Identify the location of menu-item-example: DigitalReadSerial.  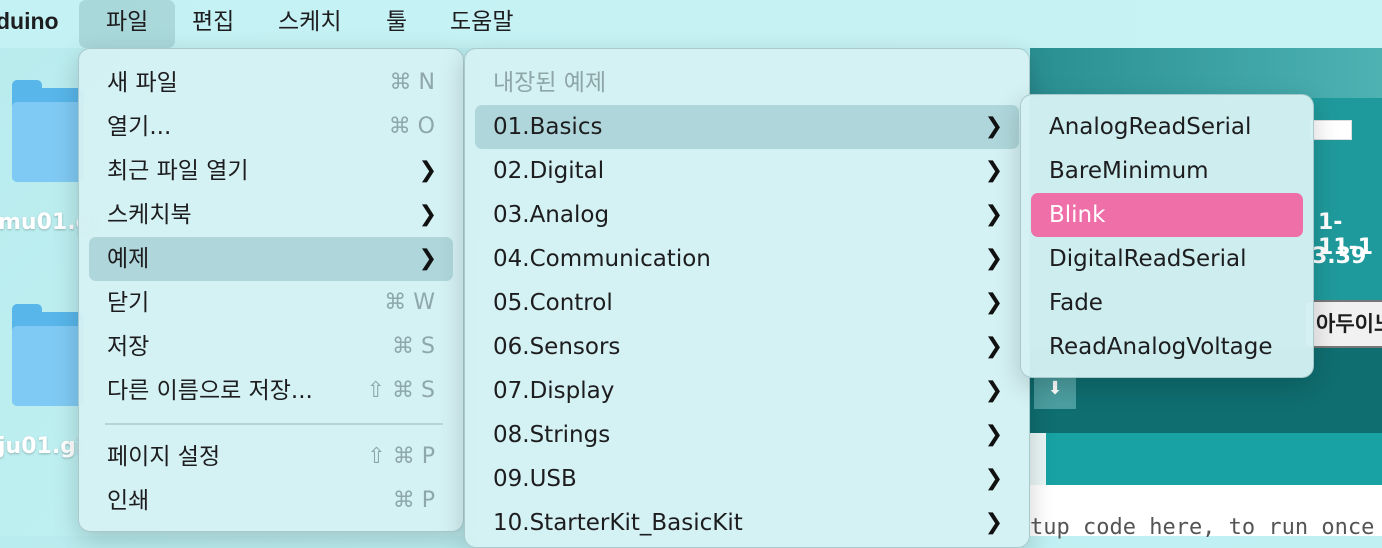
(1167, 259).